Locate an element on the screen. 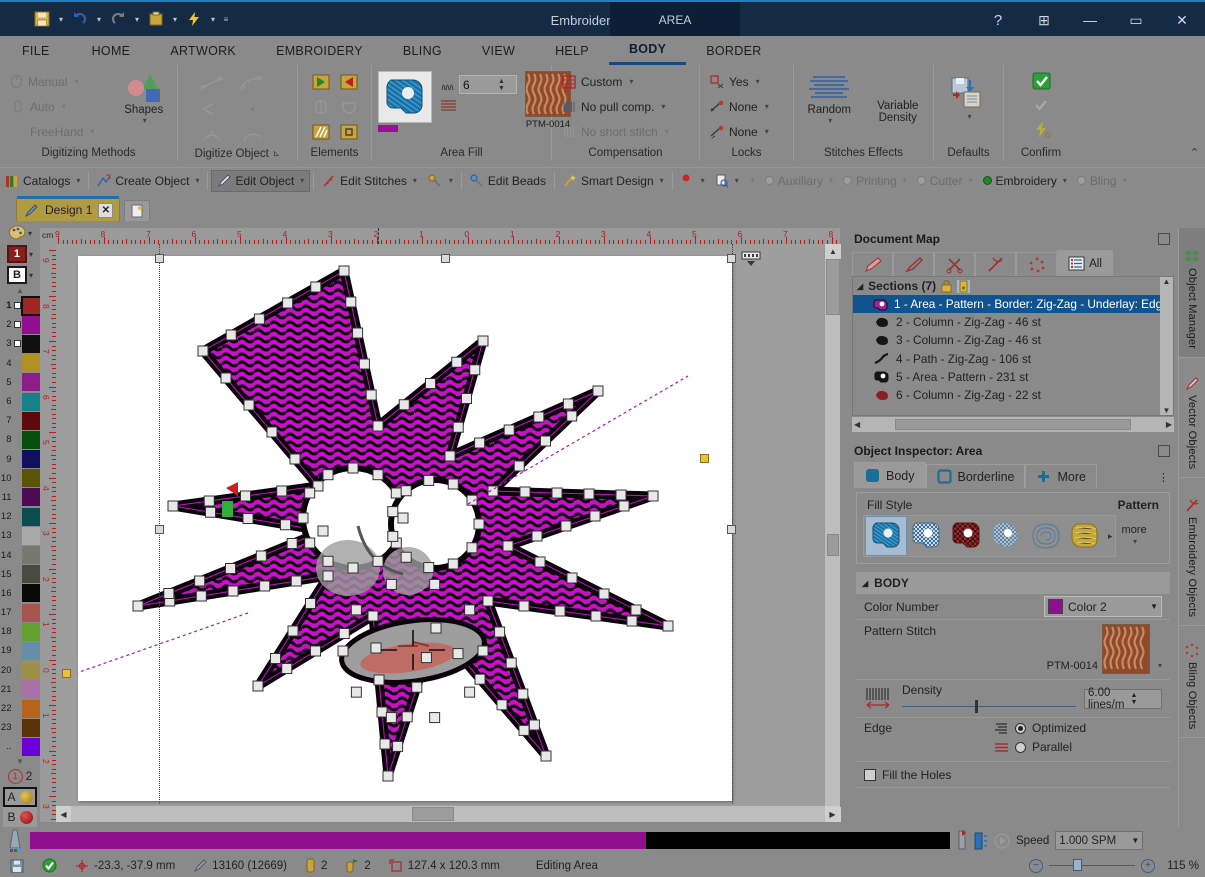  defaults-caret: ▾ is located at coordinates (969, 116).